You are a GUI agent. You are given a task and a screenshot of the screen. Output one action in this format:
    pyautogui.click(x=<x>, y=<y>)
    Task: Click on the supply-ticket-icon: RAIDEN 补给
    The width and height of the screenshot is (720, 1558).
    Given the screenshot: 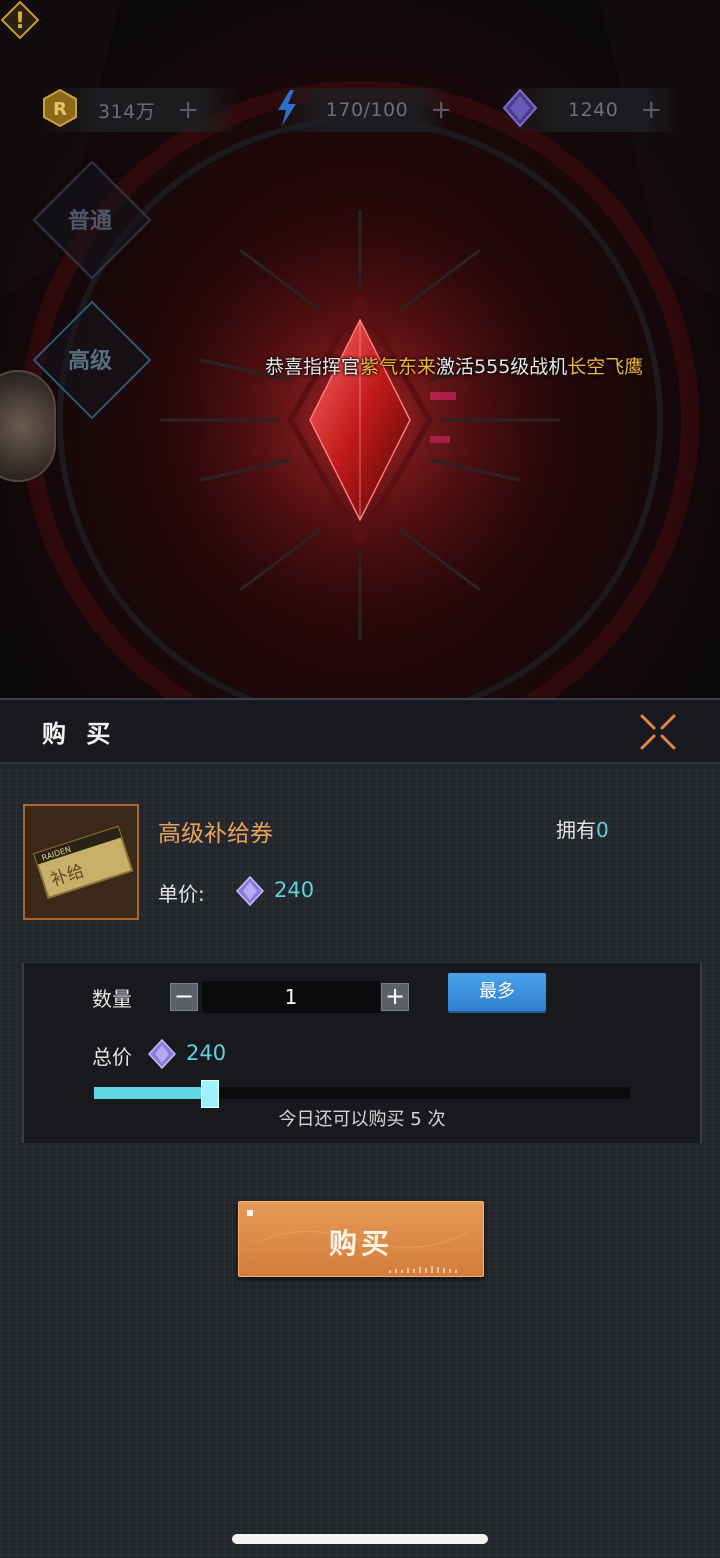 What is the action you would take?
    pyautogui.click(x=81, y=862)
    